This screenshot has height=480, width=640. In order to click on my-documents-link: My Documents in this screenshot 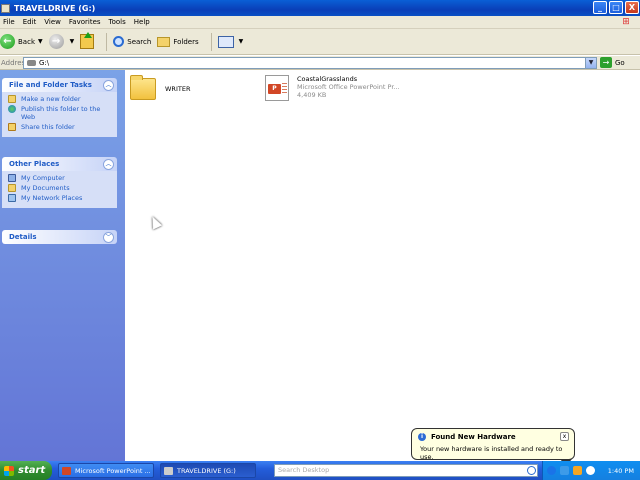, I will do `click(60, 188)`.